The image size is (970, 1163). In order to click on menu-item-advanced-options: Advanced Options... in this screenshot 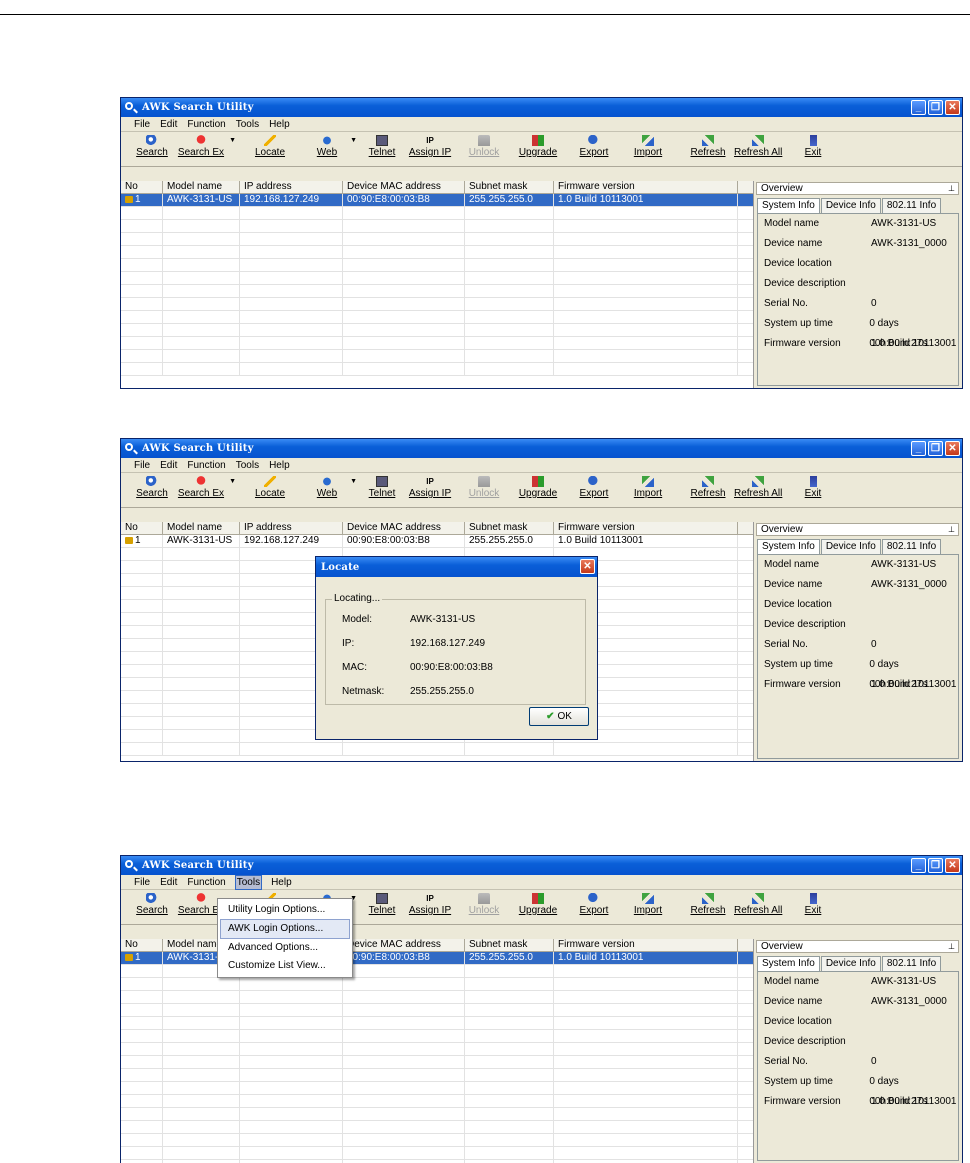, I will do `click(285, 948)`.